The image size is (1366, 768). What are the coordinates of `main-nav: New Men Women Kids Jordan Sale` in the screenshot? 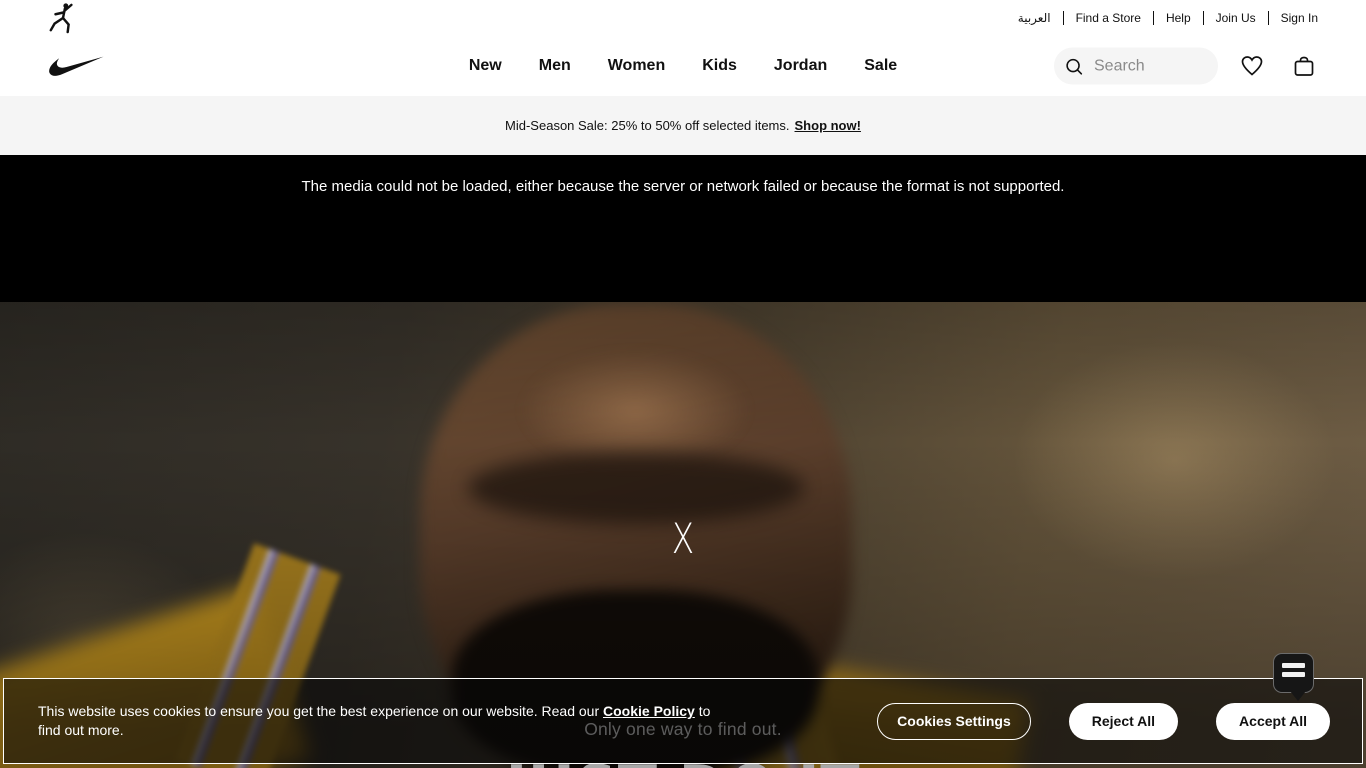 It's located at (683, 66).